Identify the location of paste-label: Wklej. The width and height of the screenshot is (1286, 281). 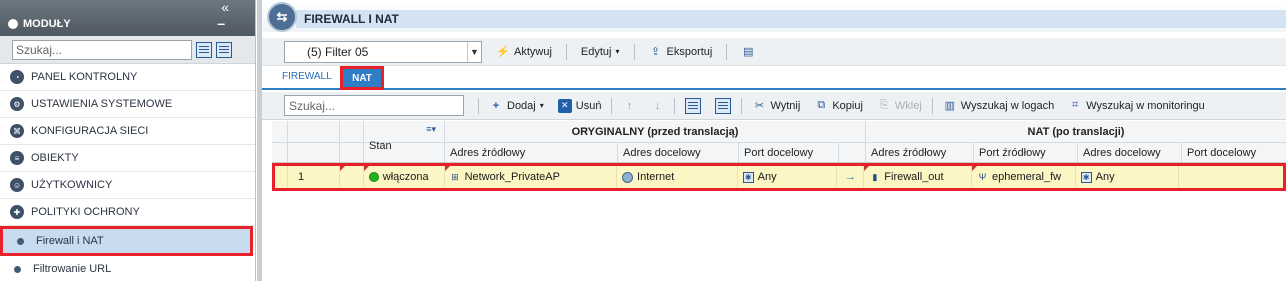
(908, 105).